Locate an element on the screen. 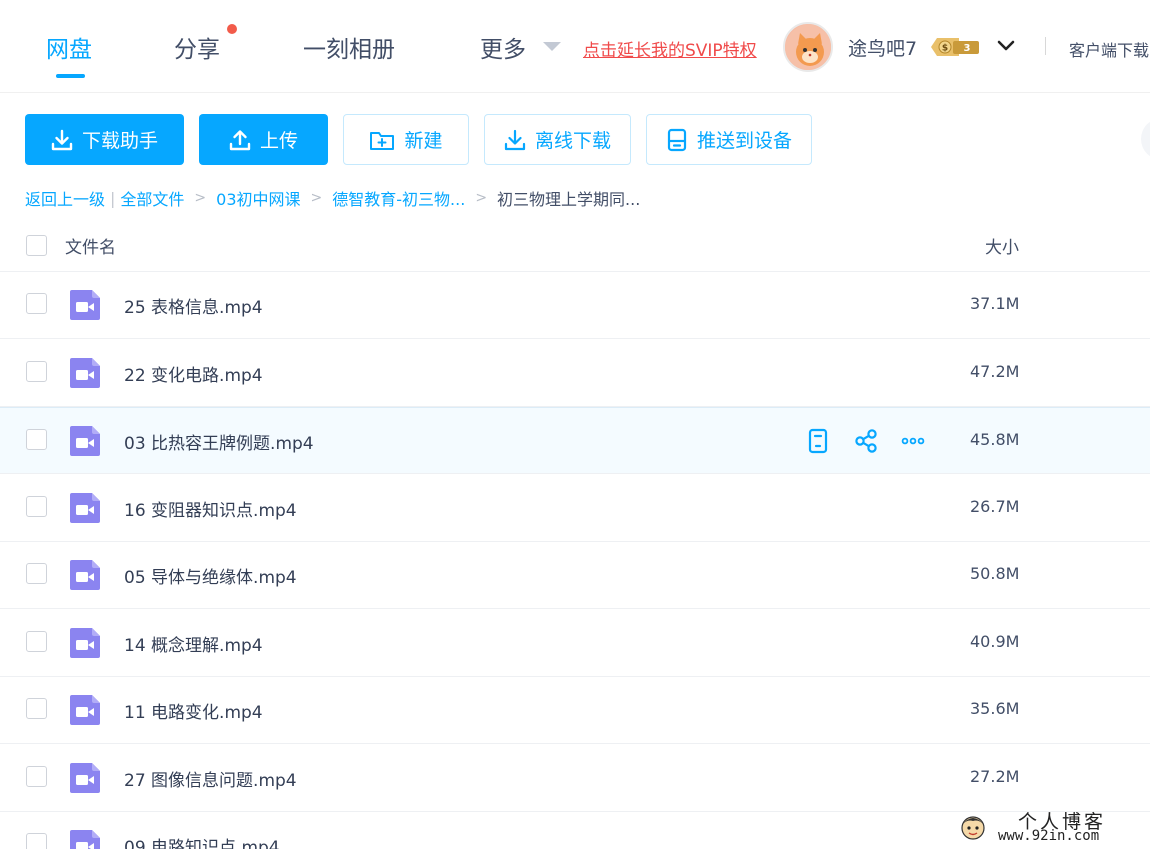 The height and width of the screenshot is (849, 1150). more-options-icon is located at coordinates (913, 441).